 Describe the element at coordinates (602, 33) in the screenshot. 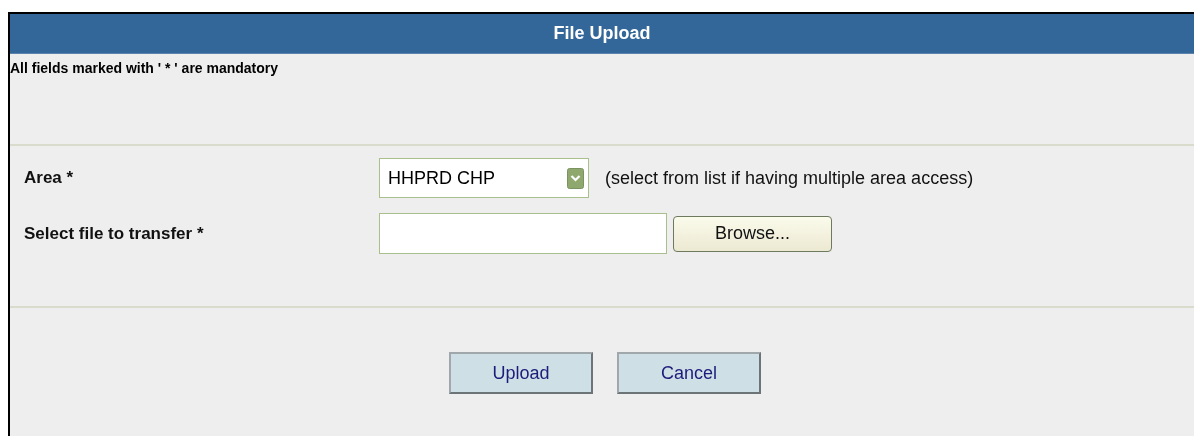

I see `panel-title: File Upload` at that location.